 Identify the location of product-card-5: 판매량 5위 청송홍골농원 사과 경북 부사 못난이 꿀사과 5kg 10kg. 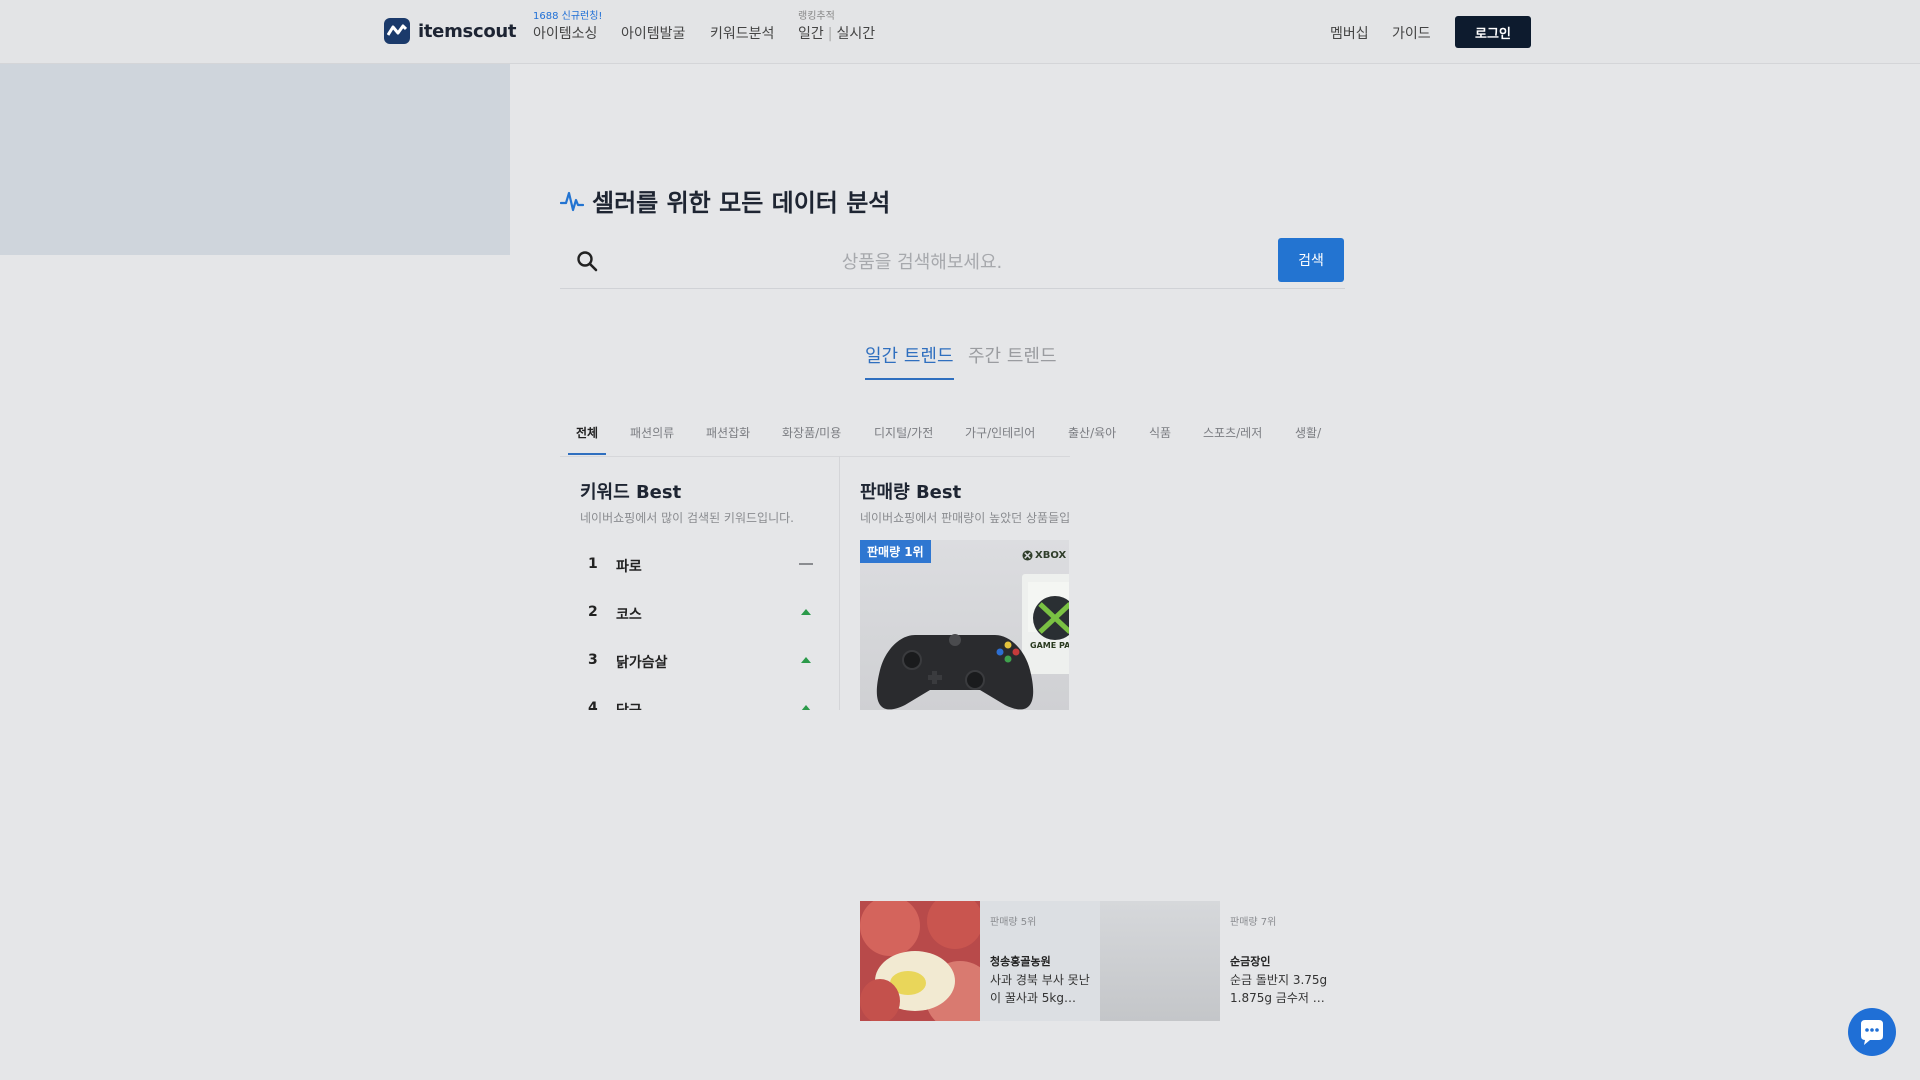
(1040, 961).